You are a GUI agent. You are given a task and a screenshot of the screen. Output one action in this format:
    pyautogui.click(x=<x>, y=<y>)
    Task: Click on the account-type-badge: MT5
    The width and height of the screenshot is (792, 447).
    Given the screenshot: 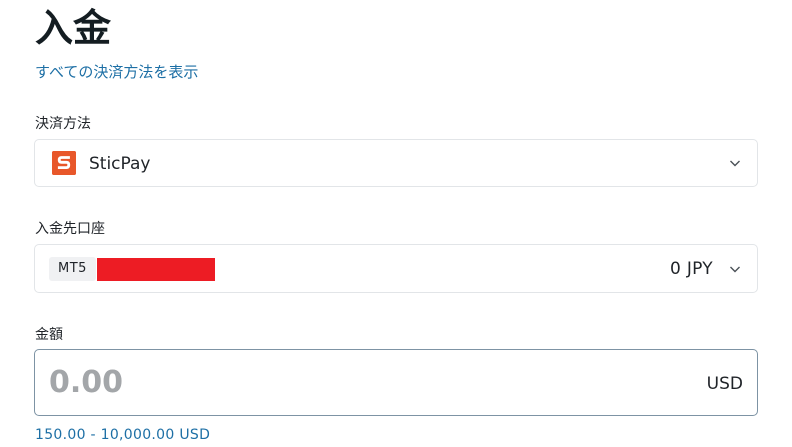 What is the action you would take?
    pyautogui.click(x=72, y=269)
    